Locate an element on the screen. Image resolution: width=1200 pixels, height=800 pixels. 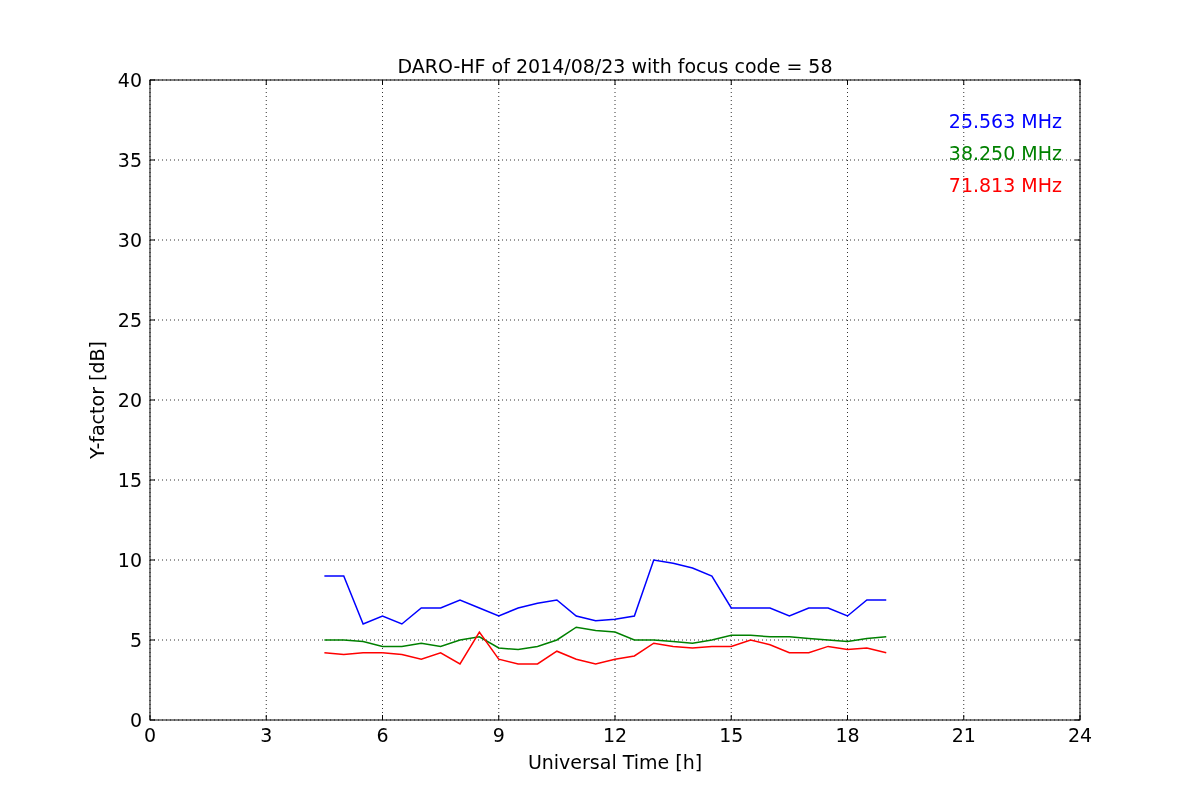
y-tick-label: 10 is located at coordinates (129, 560).